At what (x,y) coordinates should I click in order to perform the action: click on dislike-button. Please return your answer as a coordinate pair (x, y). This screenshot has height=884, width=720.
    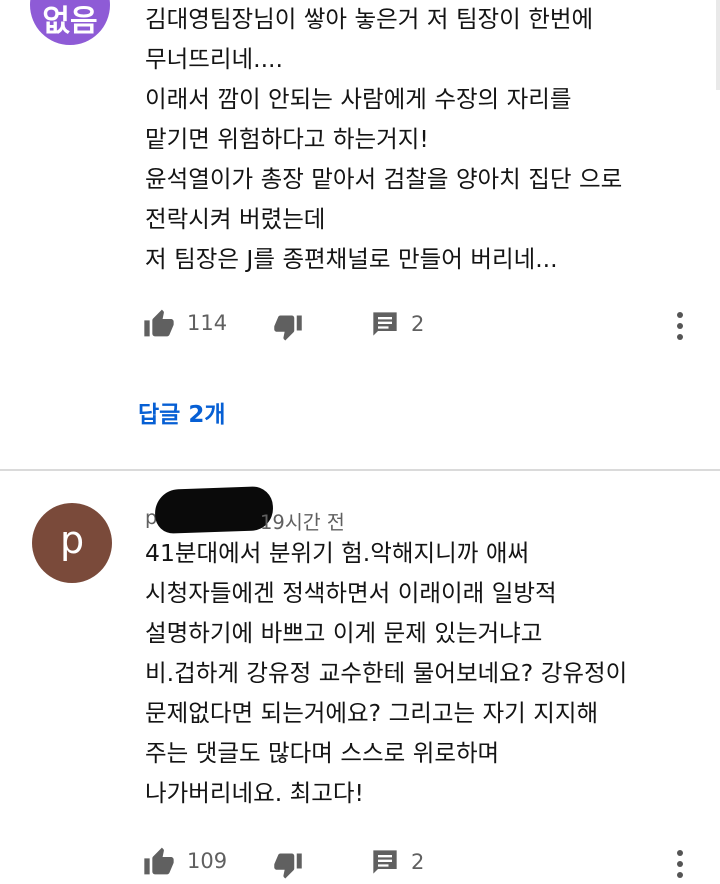
    Looking at the image, I should click on (288, 328).